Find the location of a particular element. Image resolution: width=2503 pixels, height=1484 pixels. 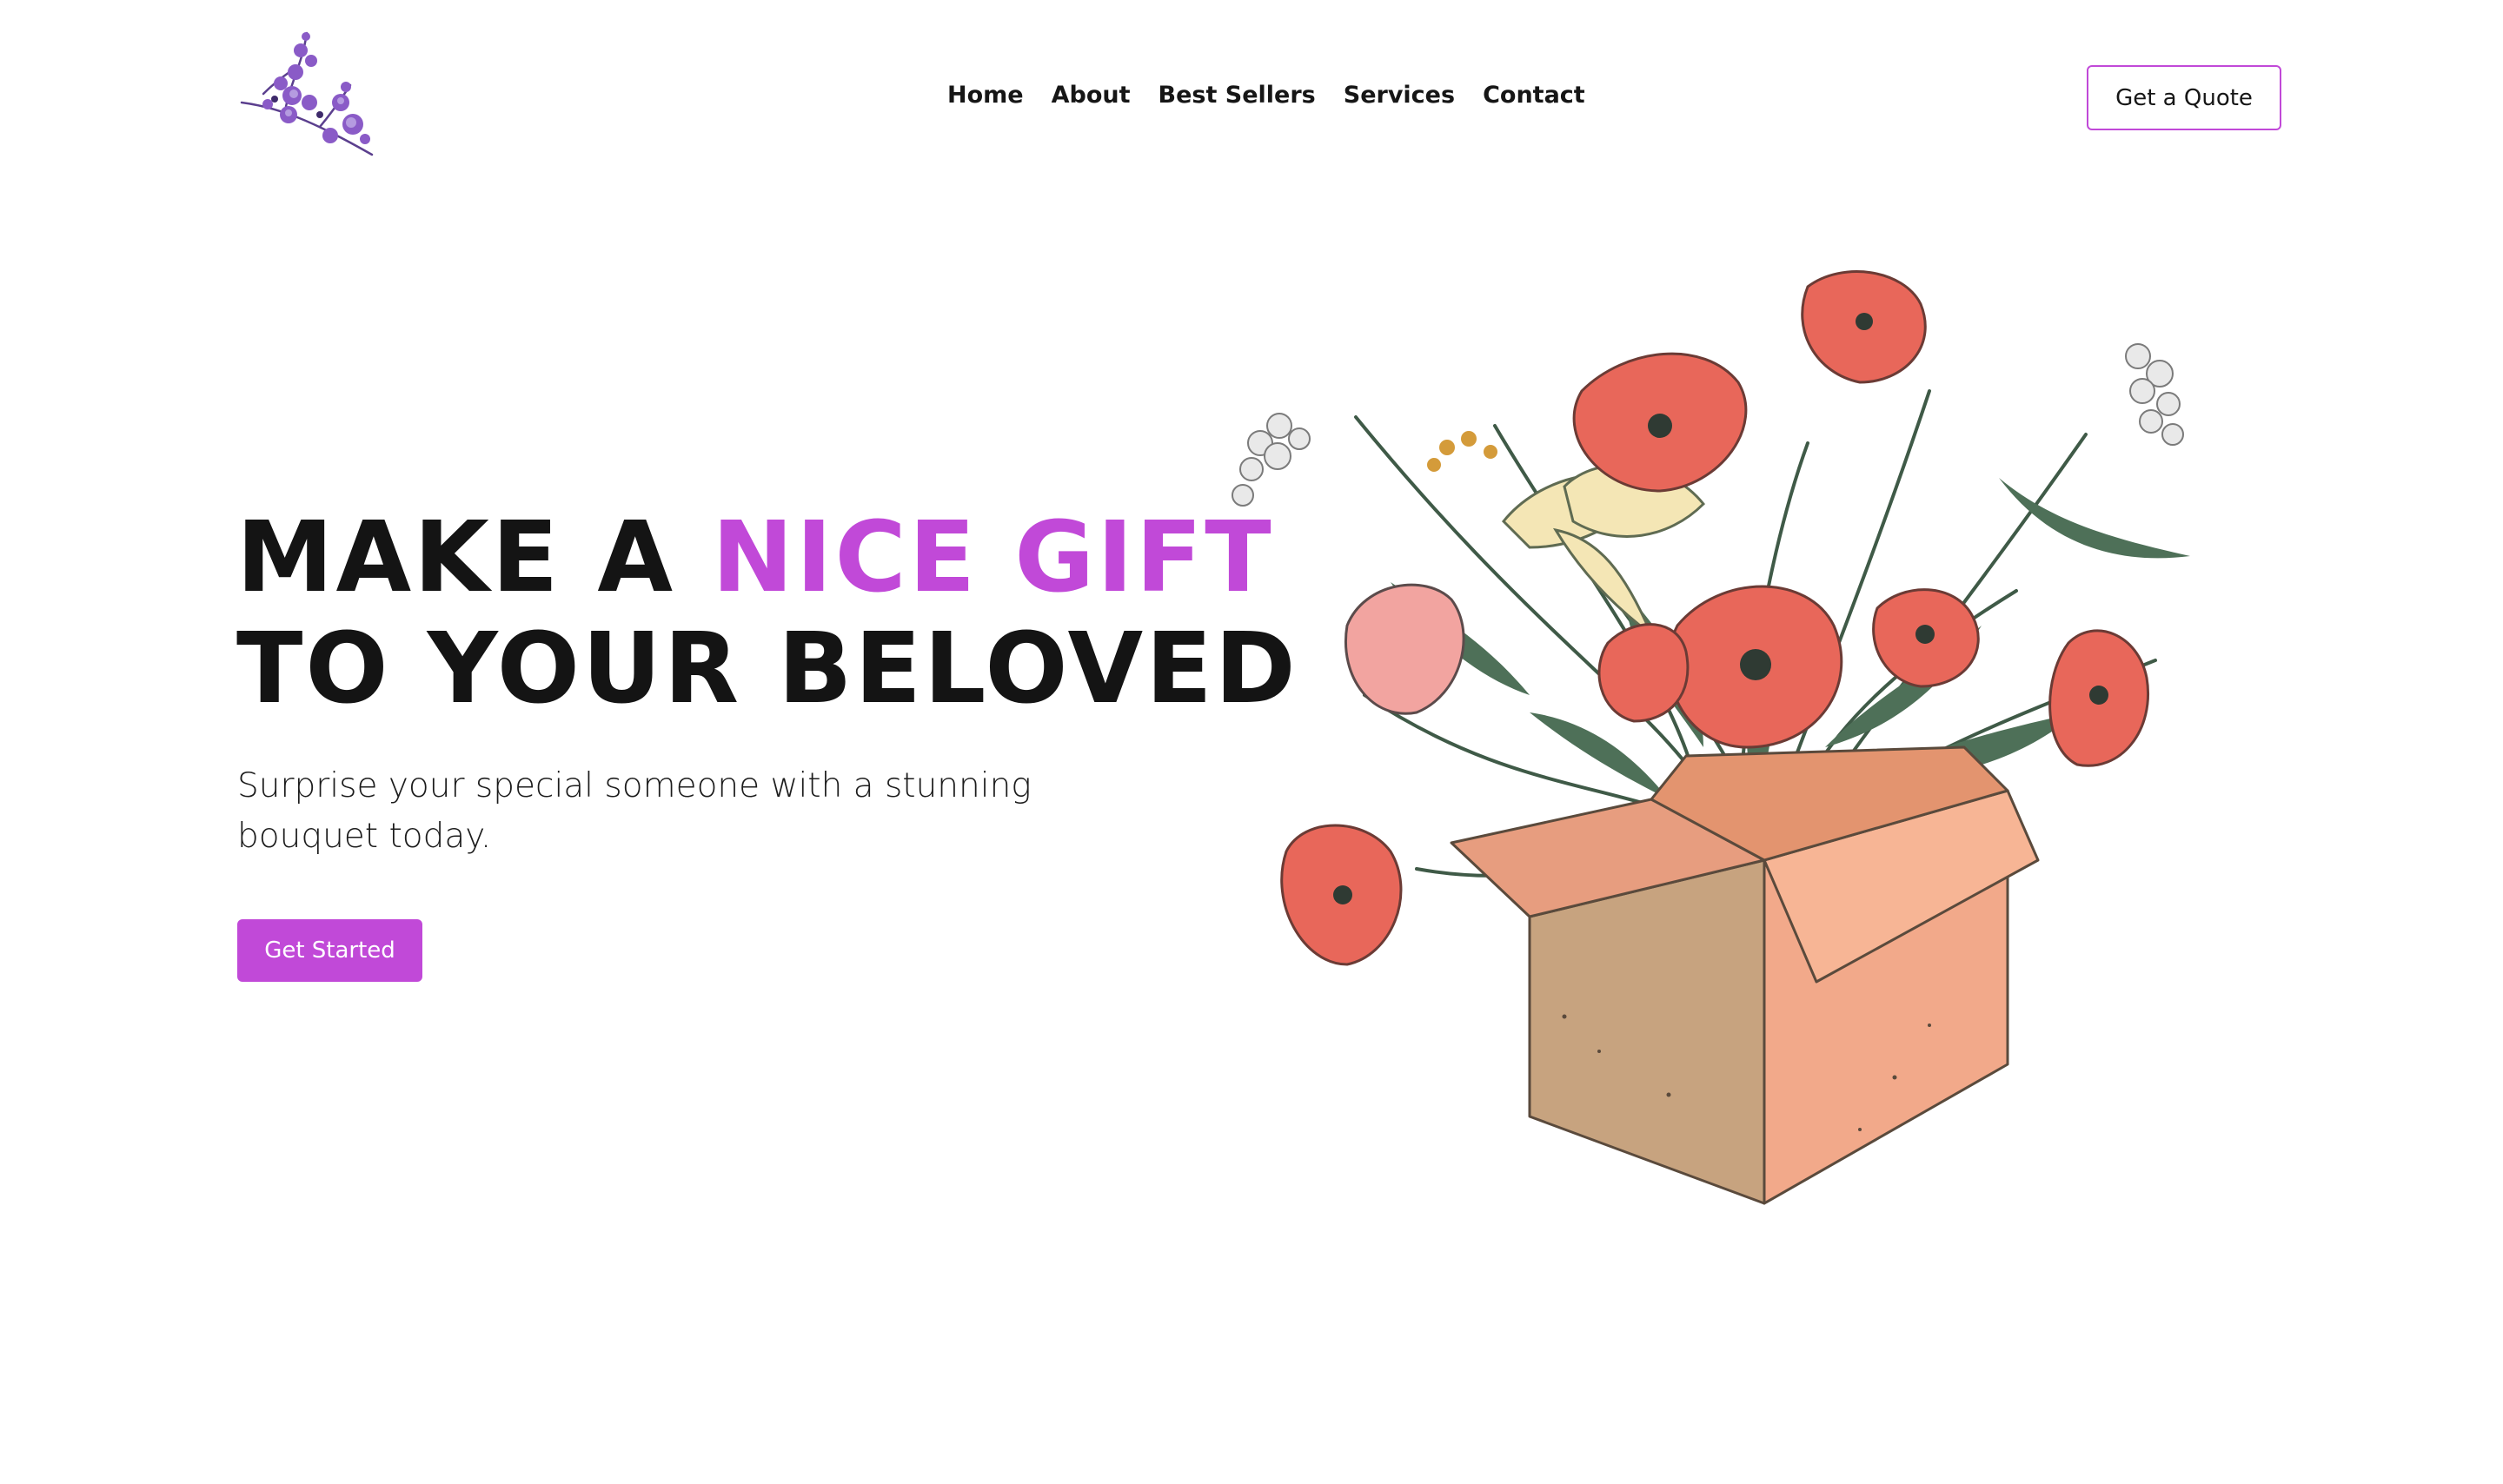

headline-line-2: TO YOUR BELOVED is located at coordinates (767, 669).